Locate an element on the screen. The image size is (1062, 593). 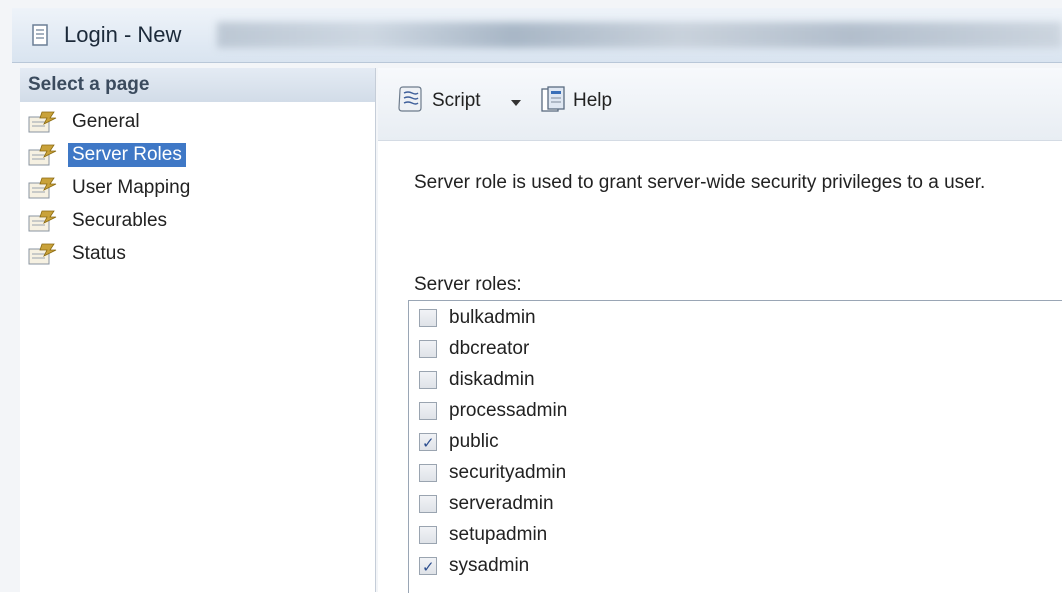
script-icon is located at coordinates (410, 99).